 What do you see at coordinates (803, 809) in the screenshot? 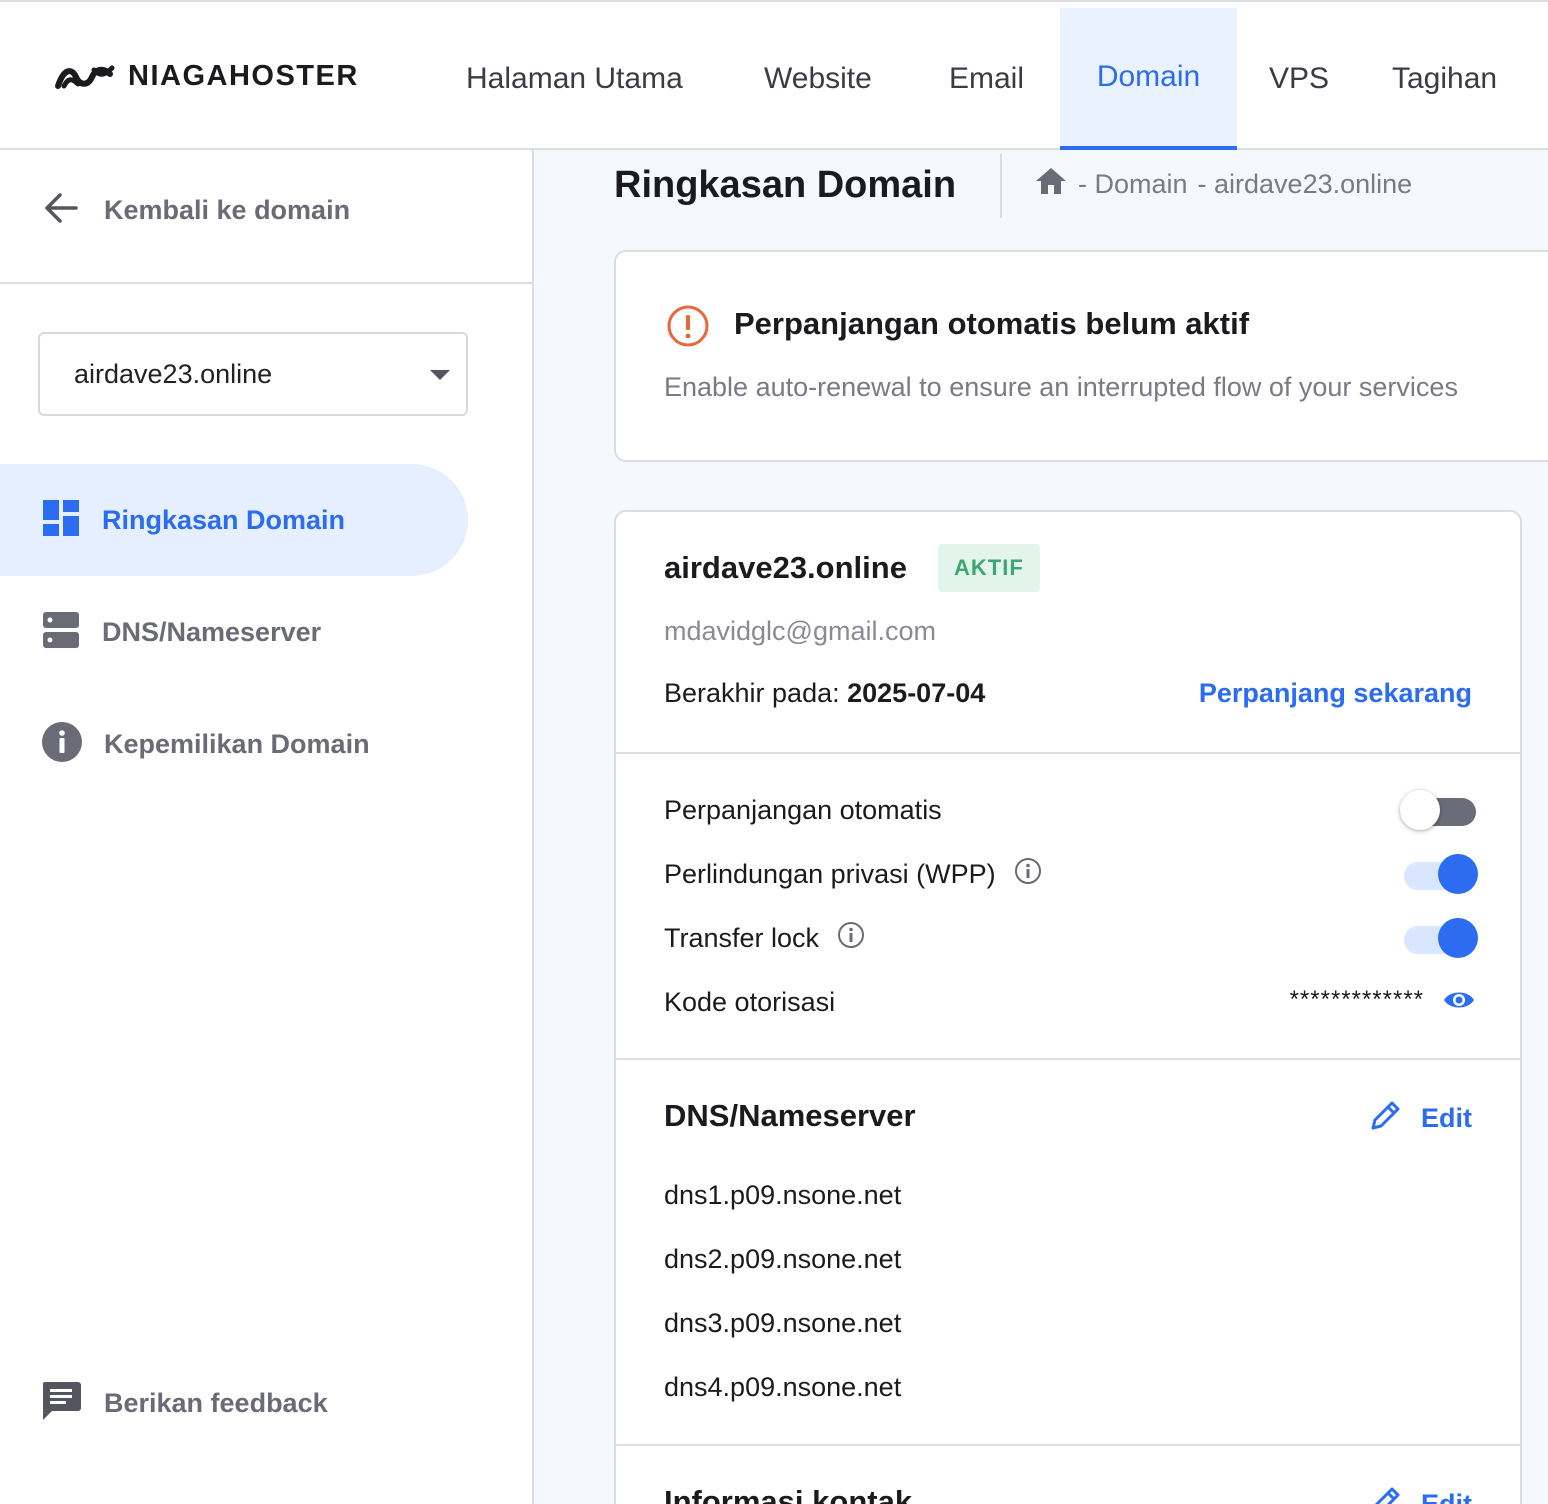
I see `auto-renew-label: Perpanjangan otomatis` at bounding box center [803, 809].